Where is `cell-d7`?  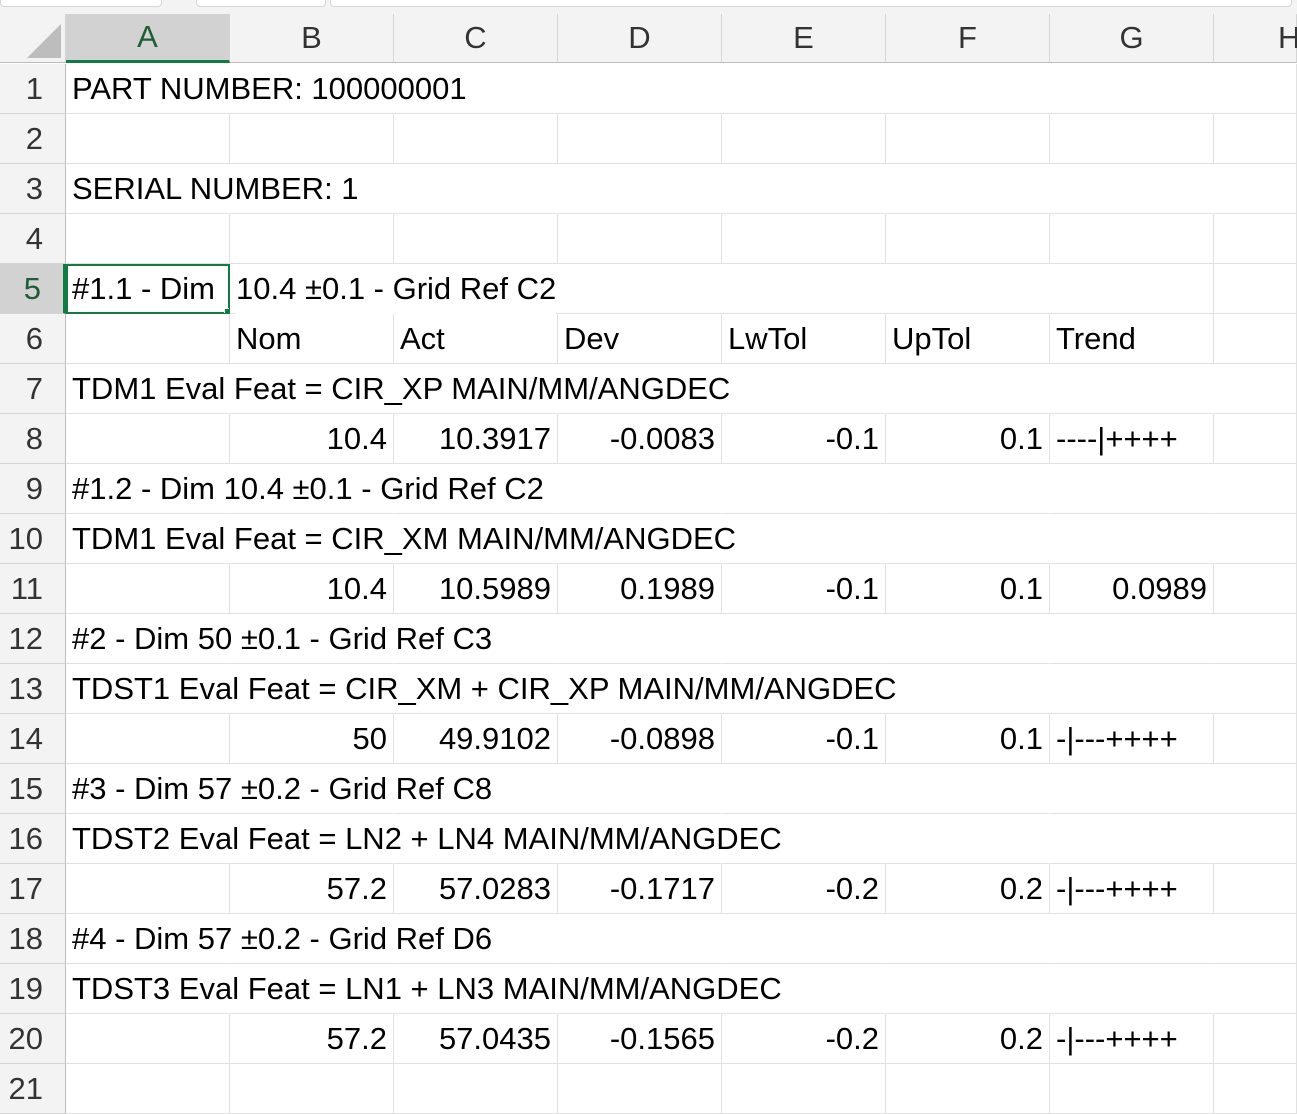 cell-d7 is located at coordinates (640, 389).